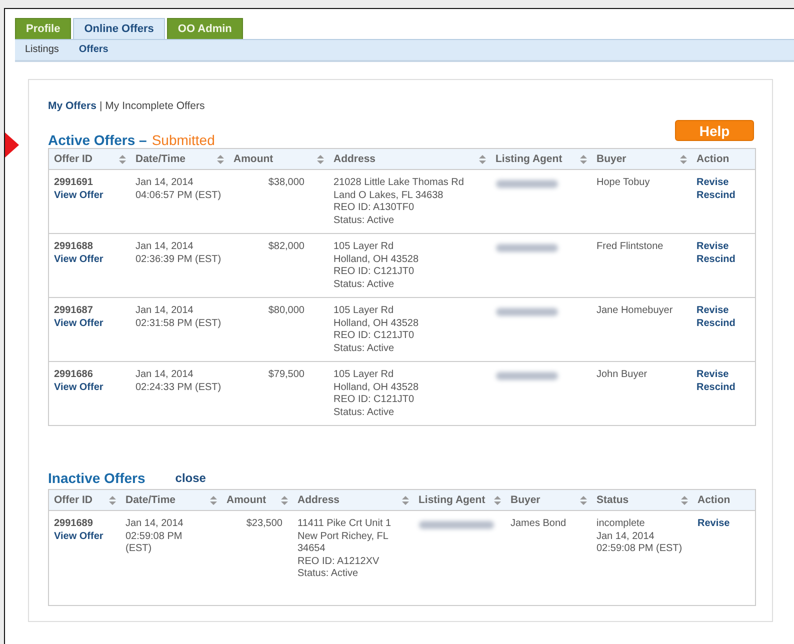 This screenshot has height=644, width=794. What do you see at coordinates (74, 311) in the screenshot?
I see `offer-id: 2991687` at bounding box center [74, 311].